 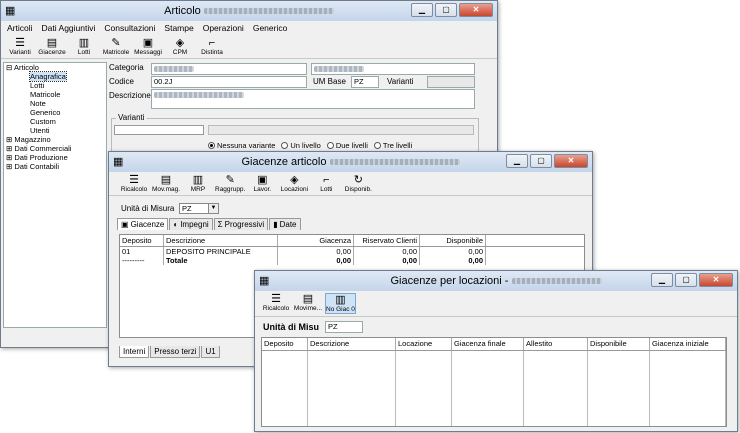 I want to click on menu-dati-aggiuntivi: Dati Aggiuntivi, so click(x=69, y=28).